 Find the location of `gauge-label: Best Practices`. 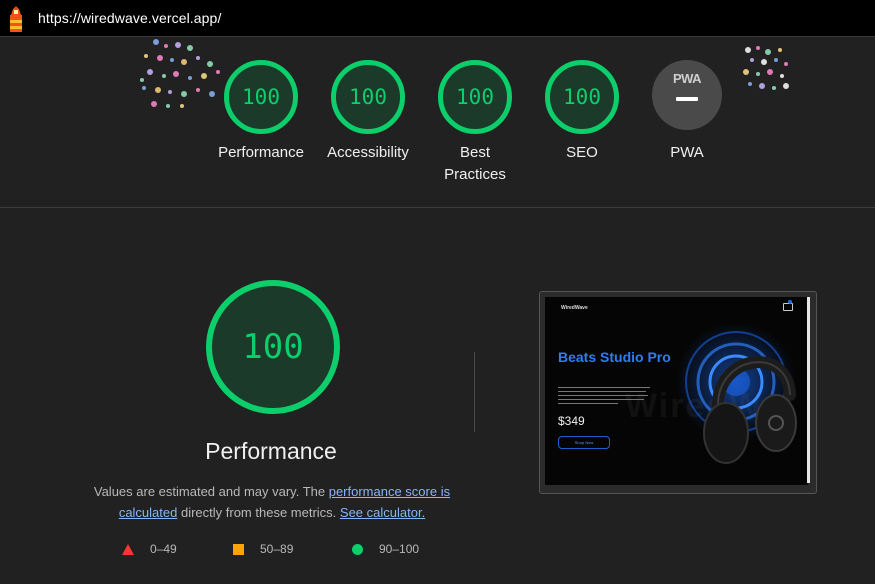

gauge-label: Best Practices is located at coordinates (475, 163).